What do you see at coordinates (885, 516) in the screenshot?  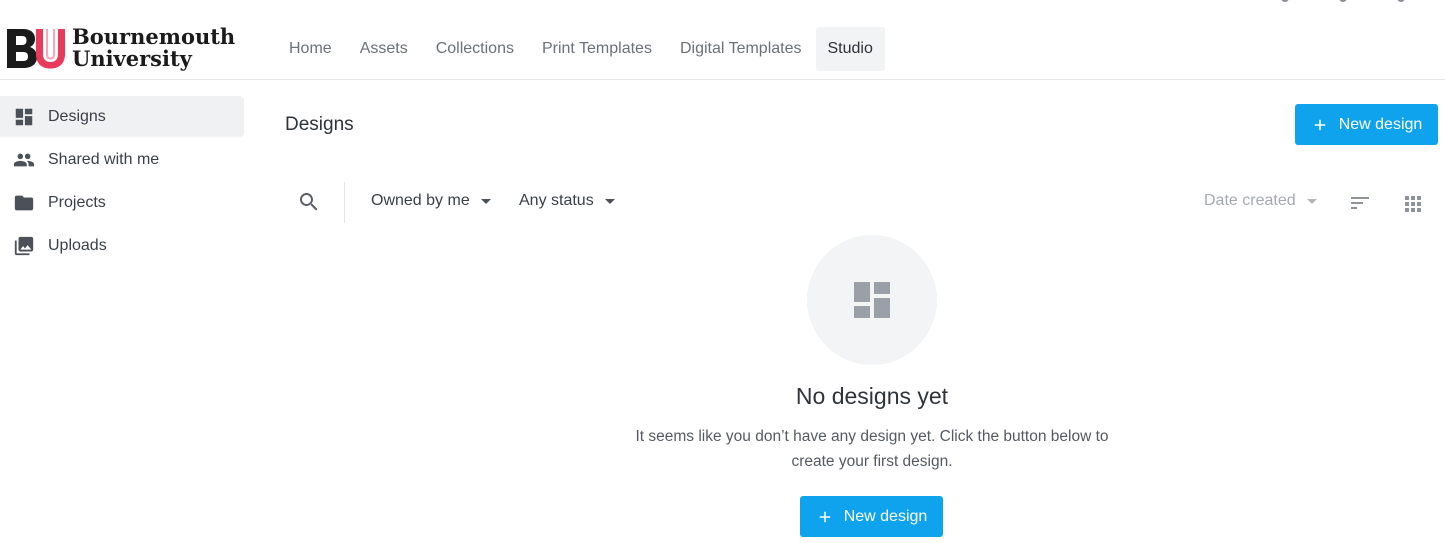 I see `empty-state-button-label: New design` at bounding box center [885, 516].